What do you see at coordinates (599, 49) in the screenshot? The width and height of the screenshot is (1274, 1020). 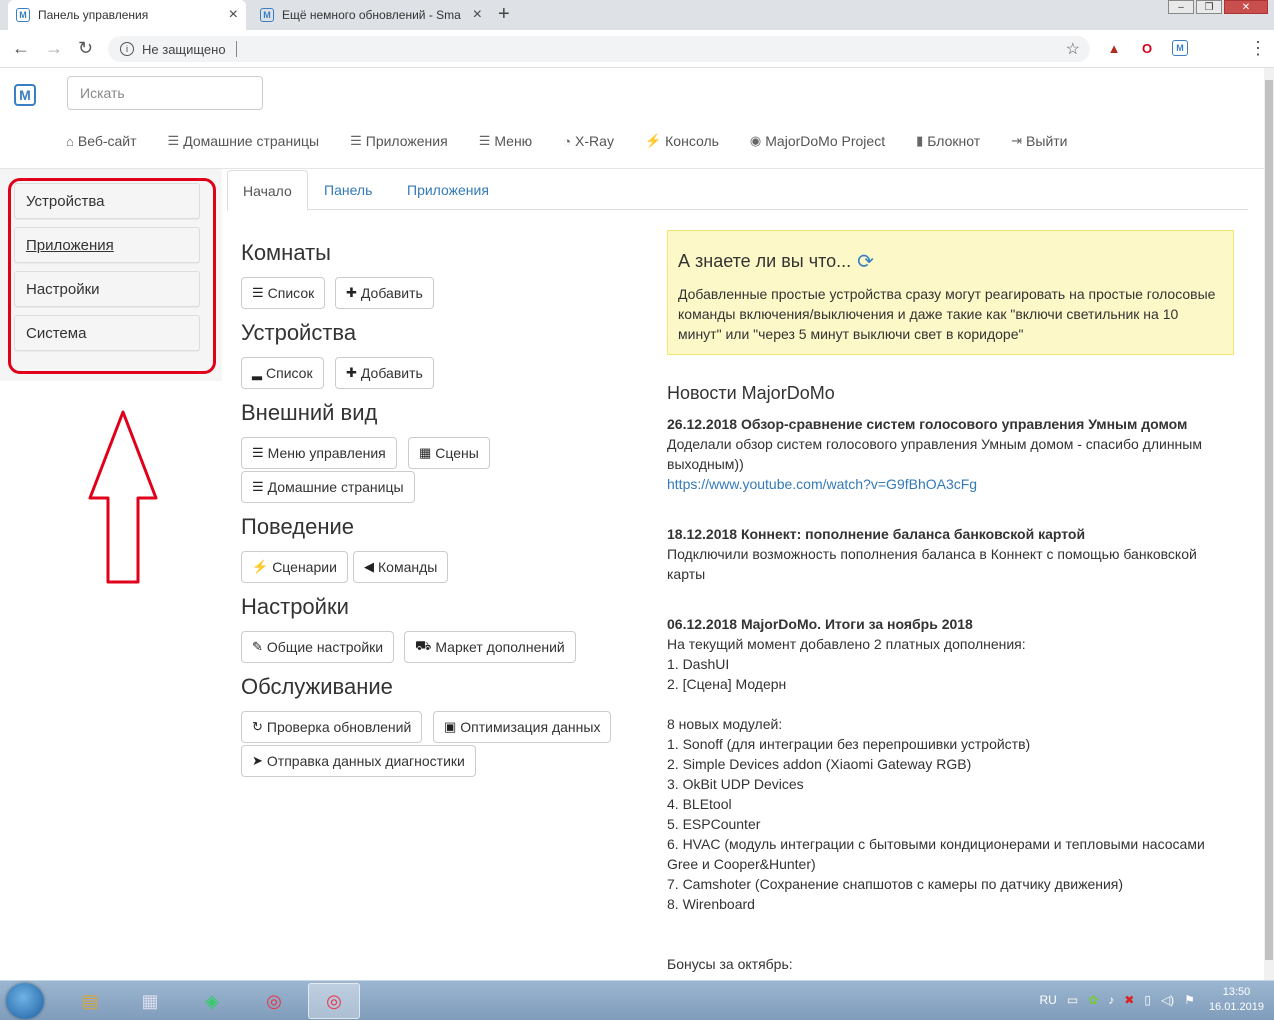 I see `address-bar: i Не защищено ☆` at bounding box center [599, 49].